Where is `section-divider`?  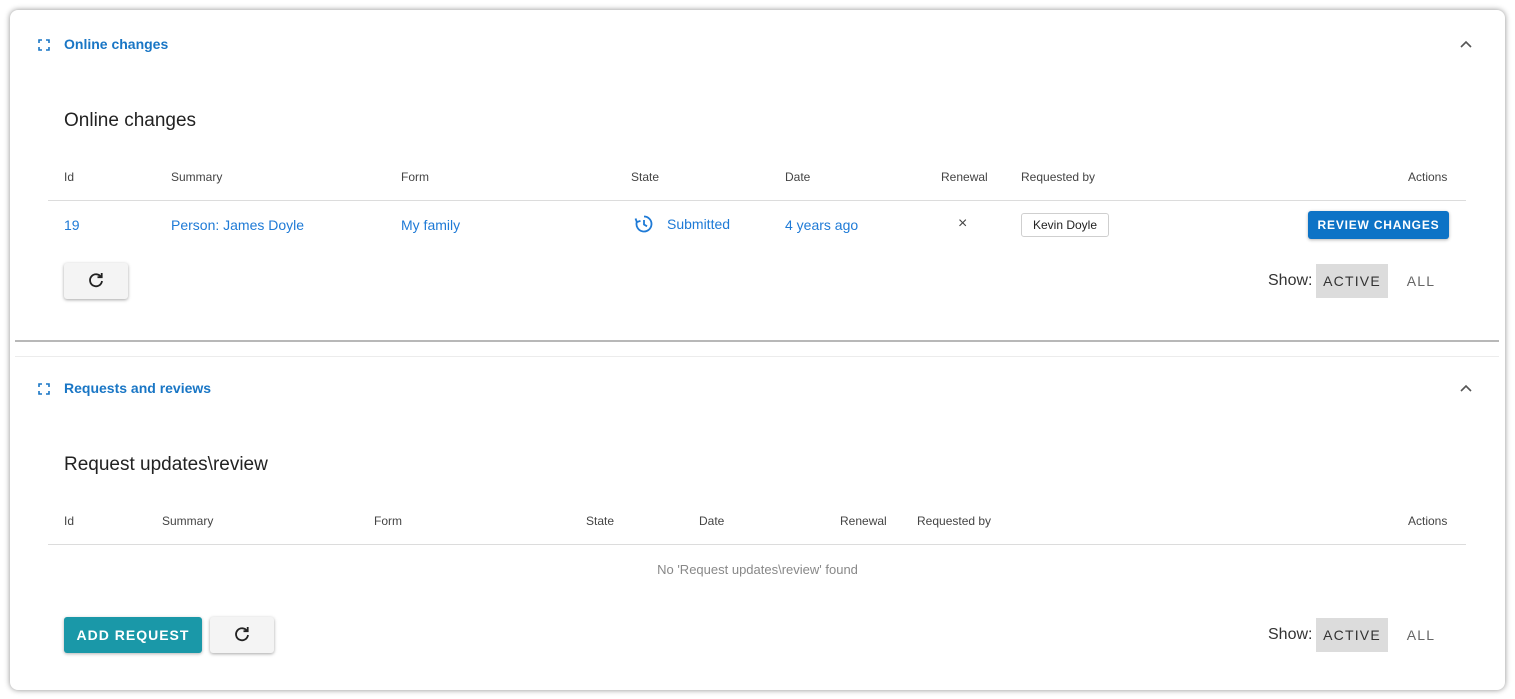
section-divider is located at coordinates (757, 341).